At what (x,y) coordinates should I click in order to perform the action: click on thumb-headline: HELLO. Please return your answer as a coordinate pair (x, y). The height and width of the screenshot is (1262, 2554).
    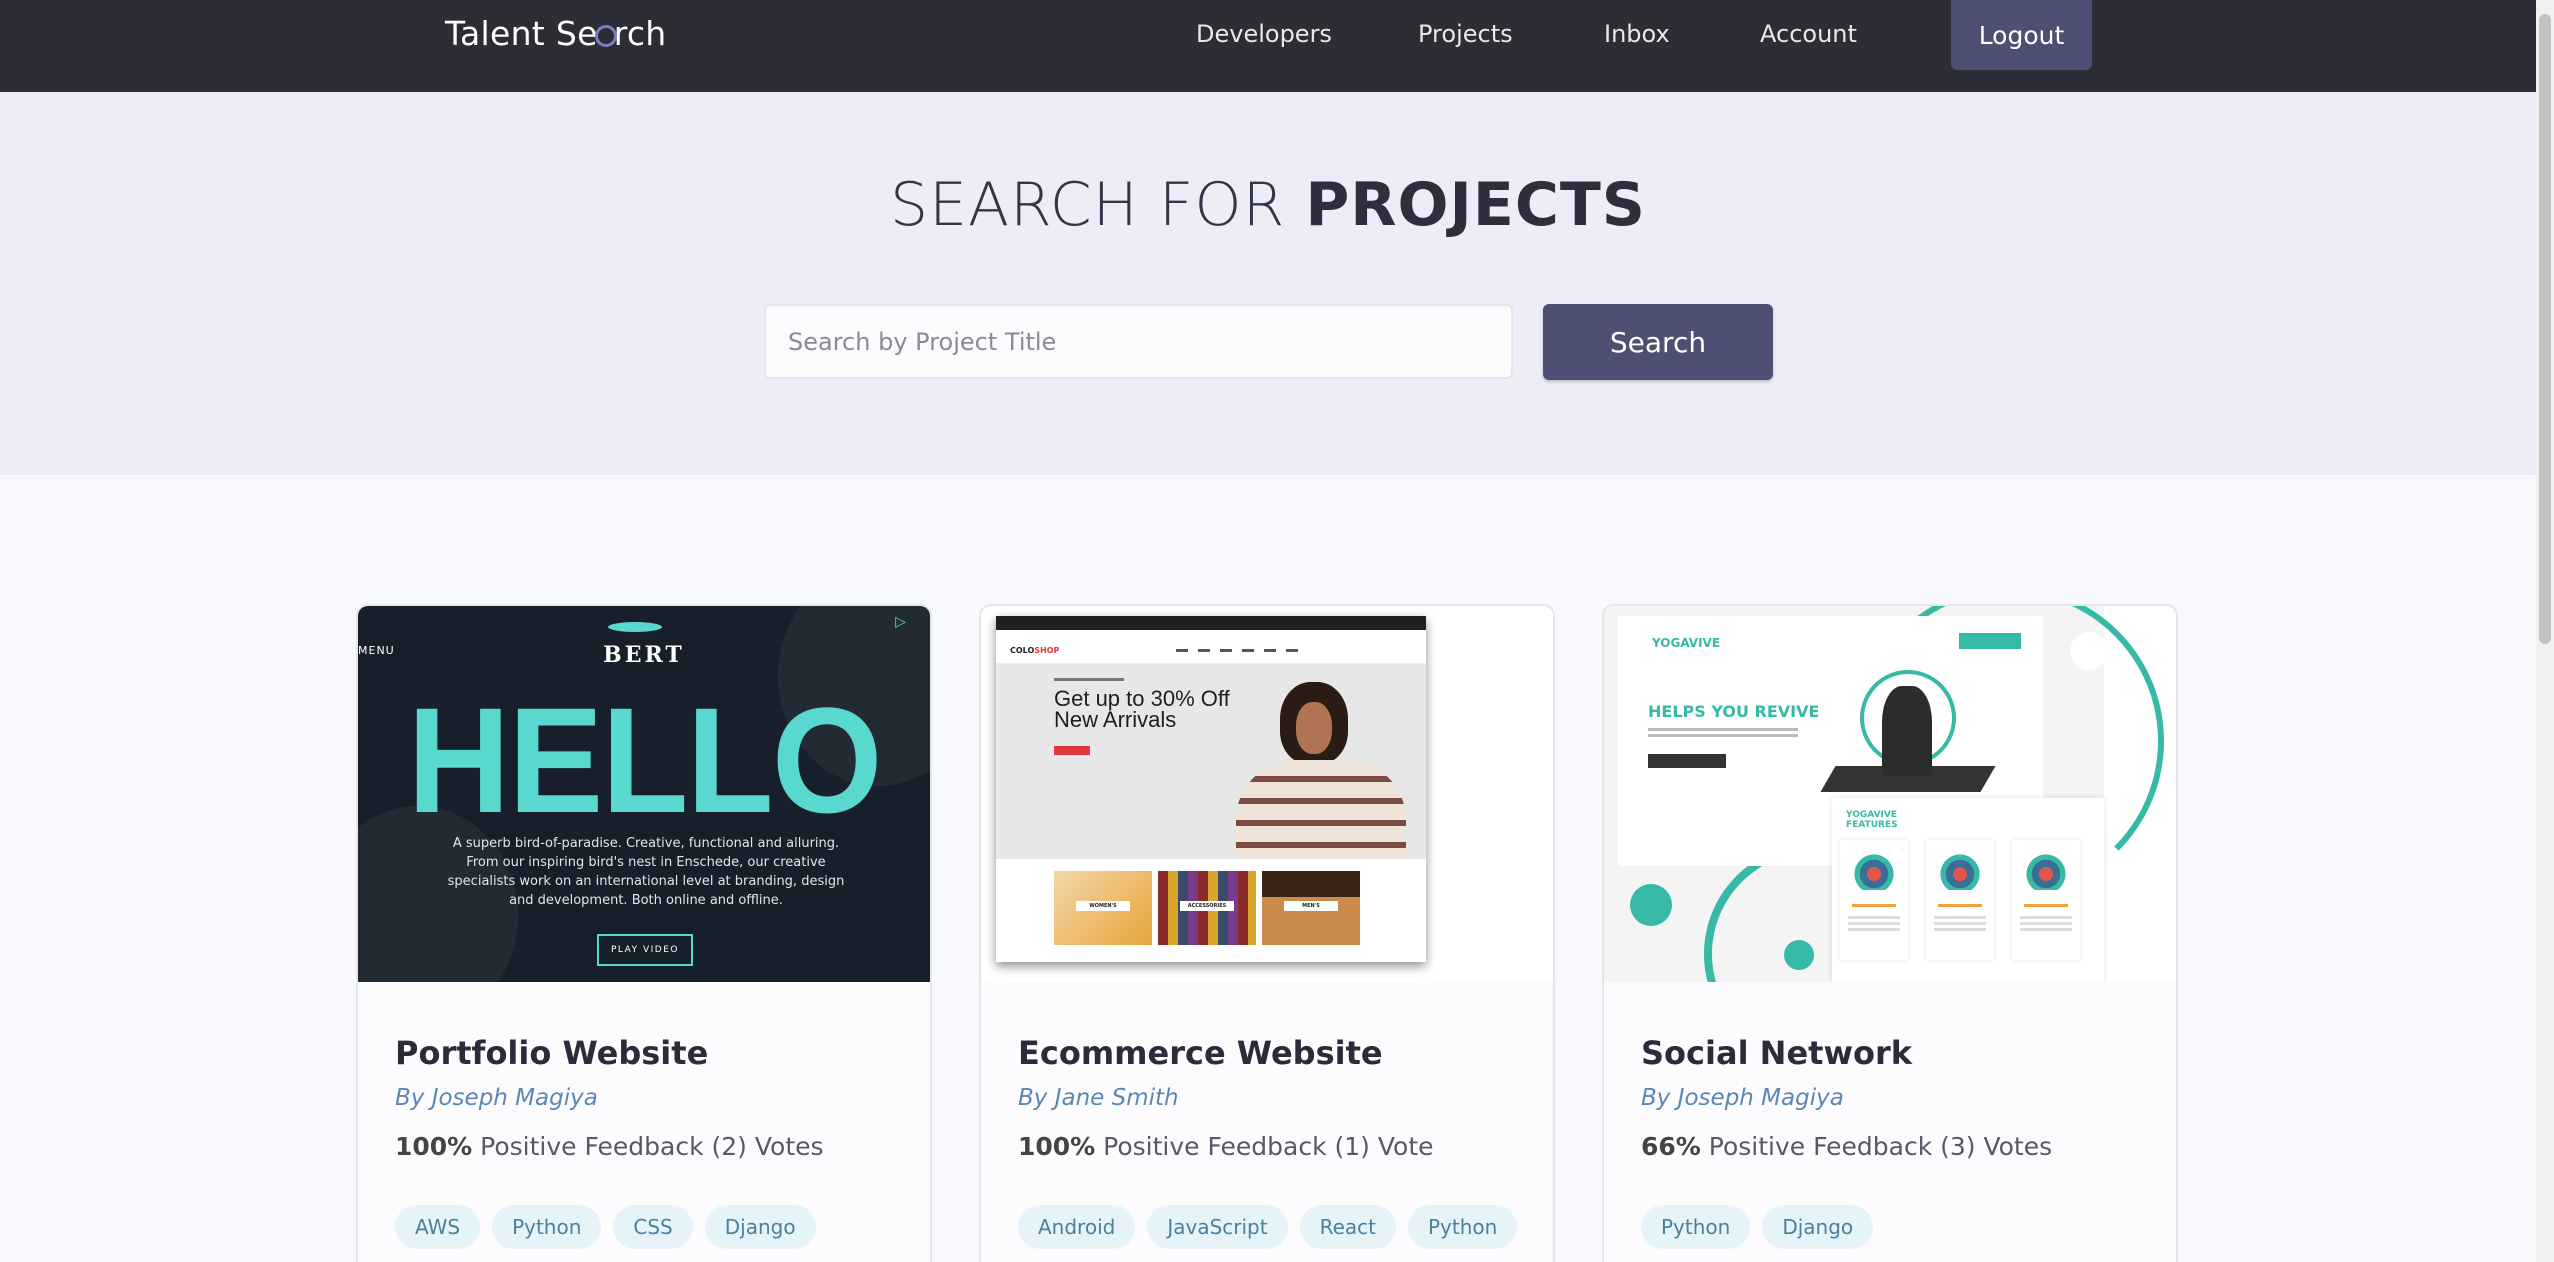
    Looking at the image, I should click on (644, 760).